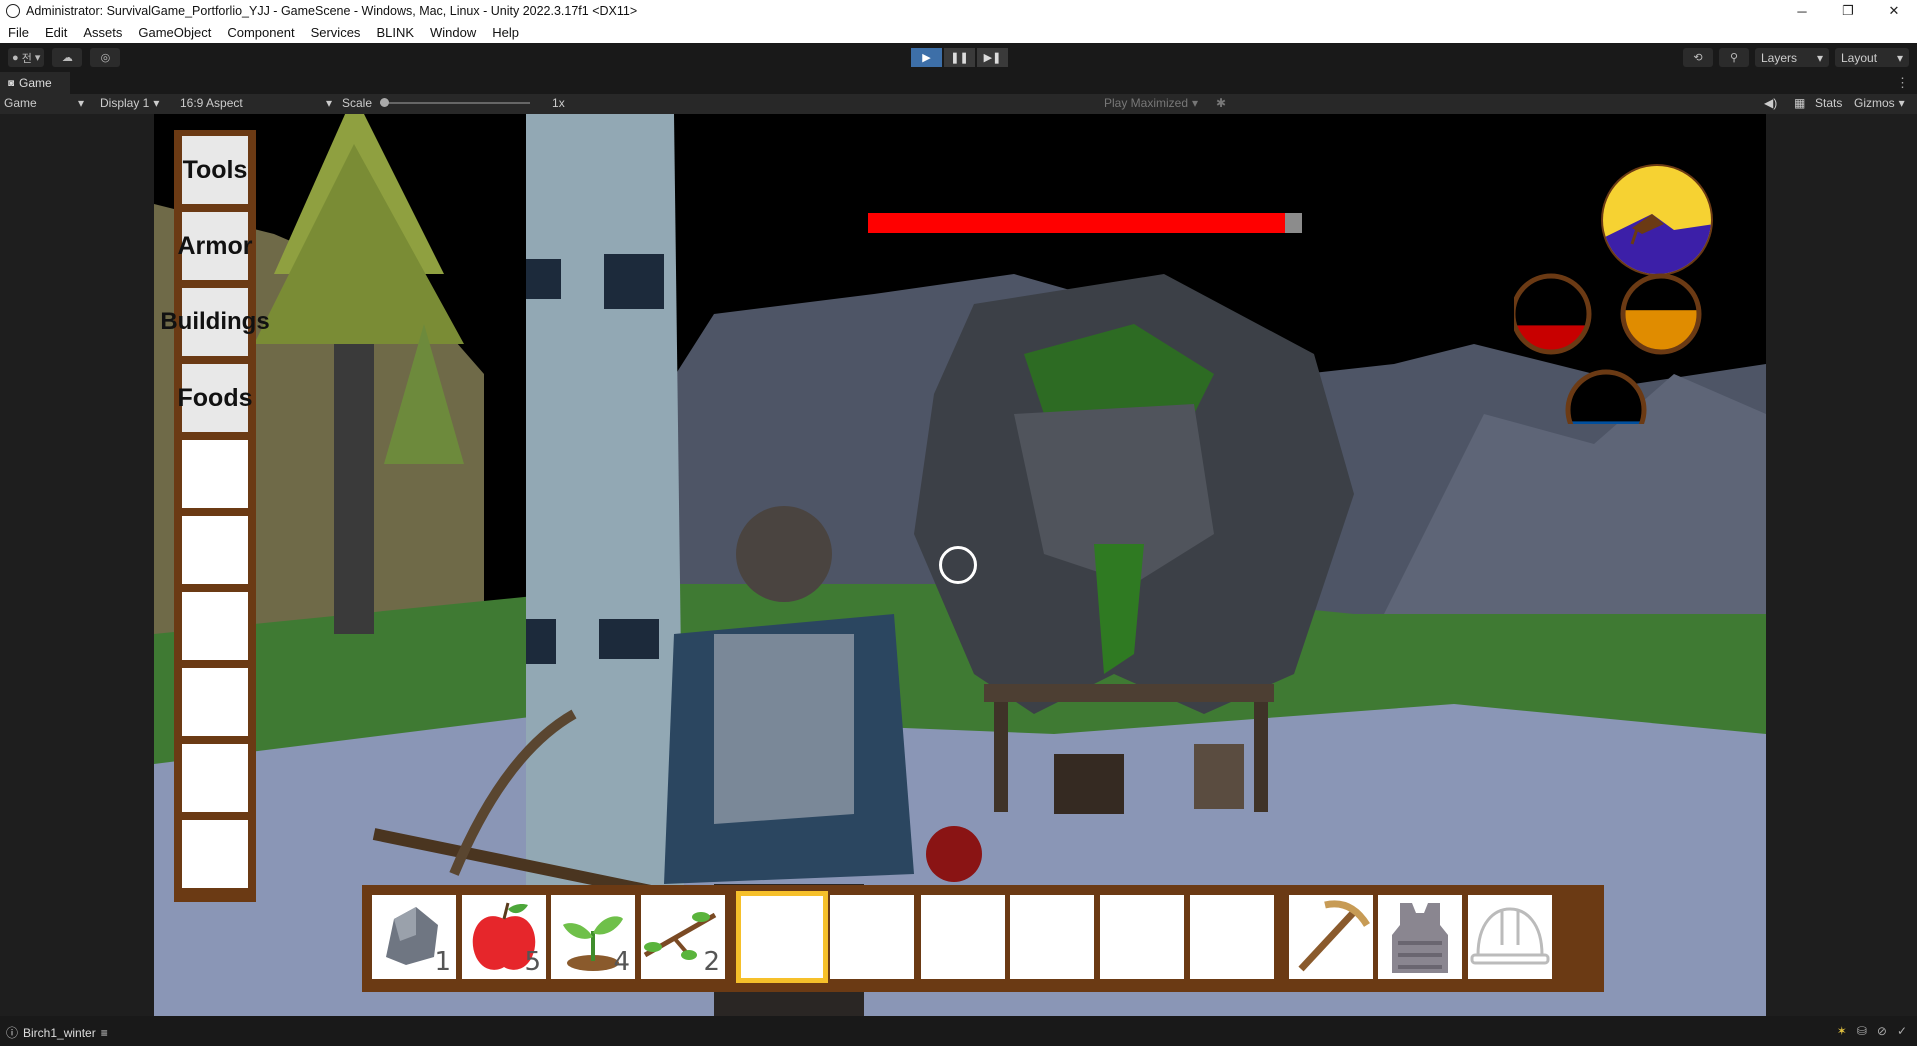  Describe the element at coordinates (1779, 57) in the screenshot. I see `layers-label: Layers` at that location.